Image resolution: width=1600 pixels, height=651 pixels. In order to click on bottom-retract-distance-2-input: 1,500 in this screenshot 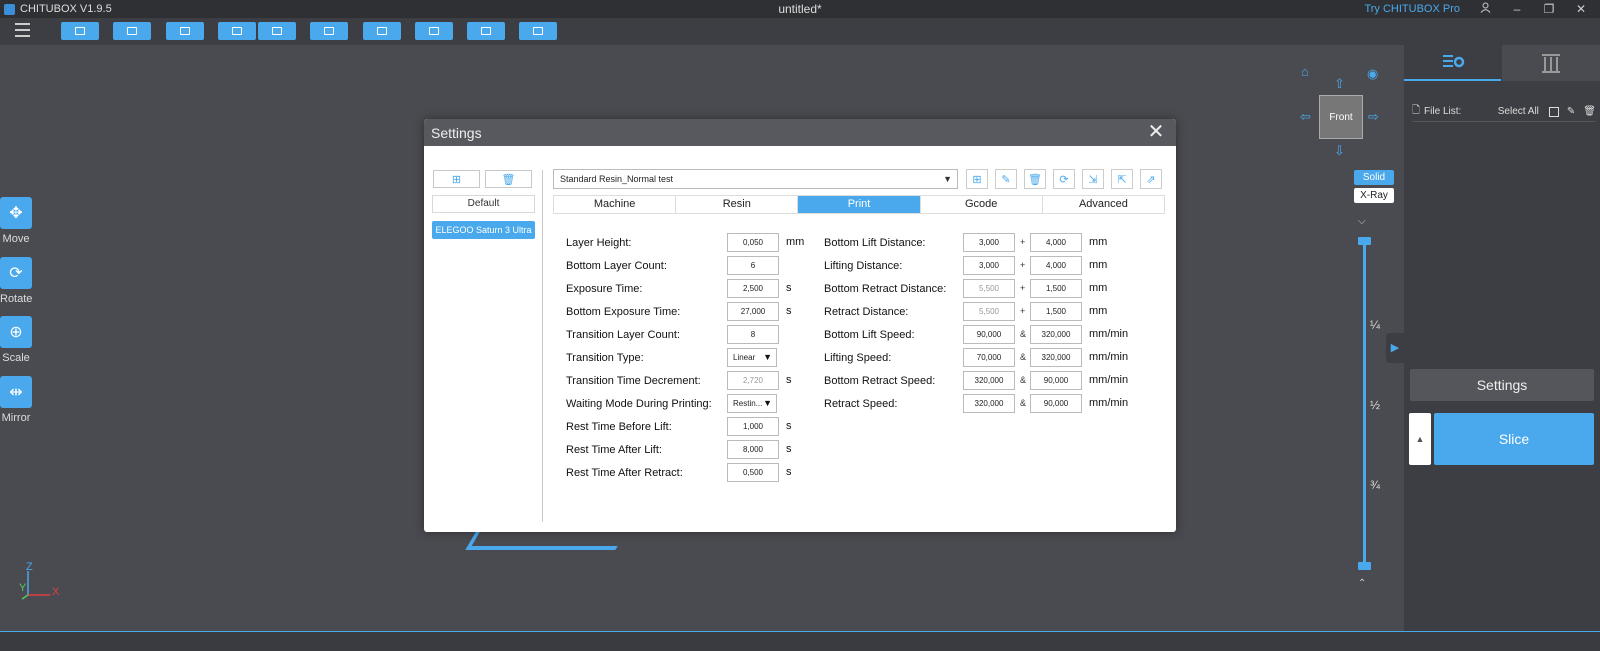, I will do `click(1056, 288)`.